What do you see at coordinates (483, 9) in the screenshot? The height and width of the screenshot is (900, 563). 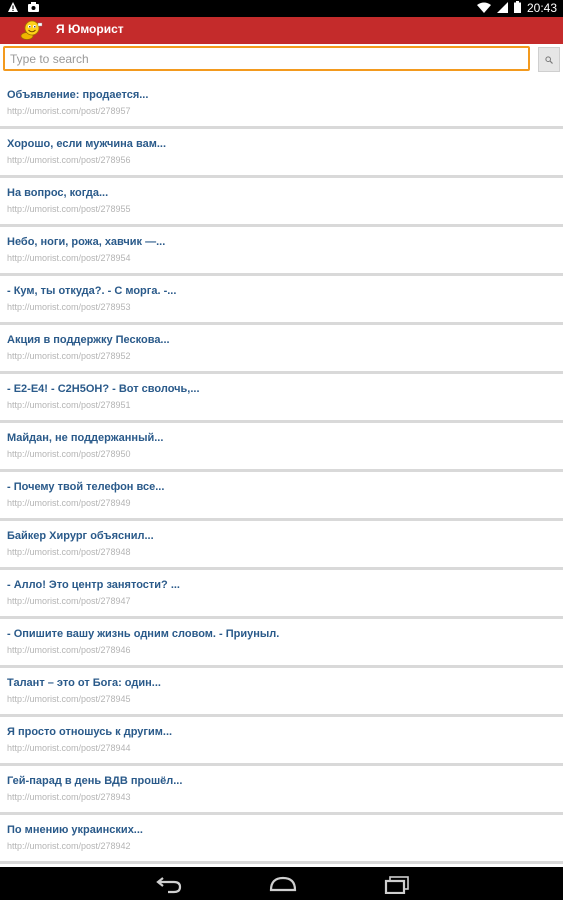 I see `wifi-icon` at bounding box center [483, 9].